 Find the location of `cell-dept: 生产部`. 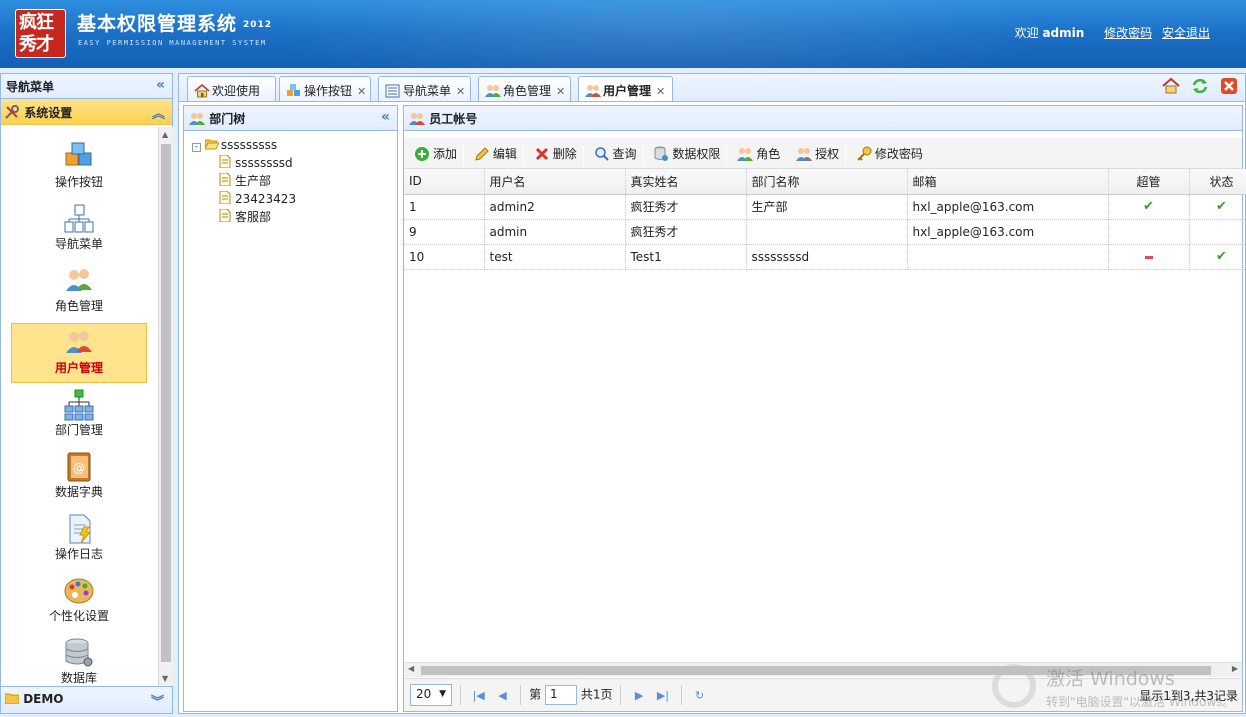

cell-dept: 生产部 is located at coordinates (827, 207).